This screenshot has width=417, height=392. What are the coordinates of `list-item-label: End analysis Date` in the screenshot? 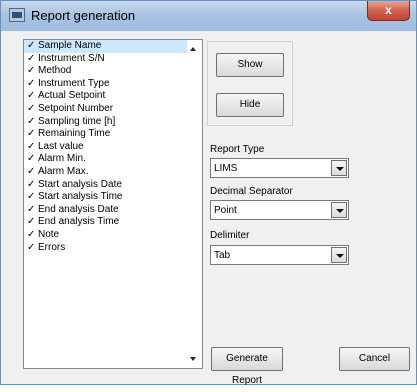 It's located at (78, 209).